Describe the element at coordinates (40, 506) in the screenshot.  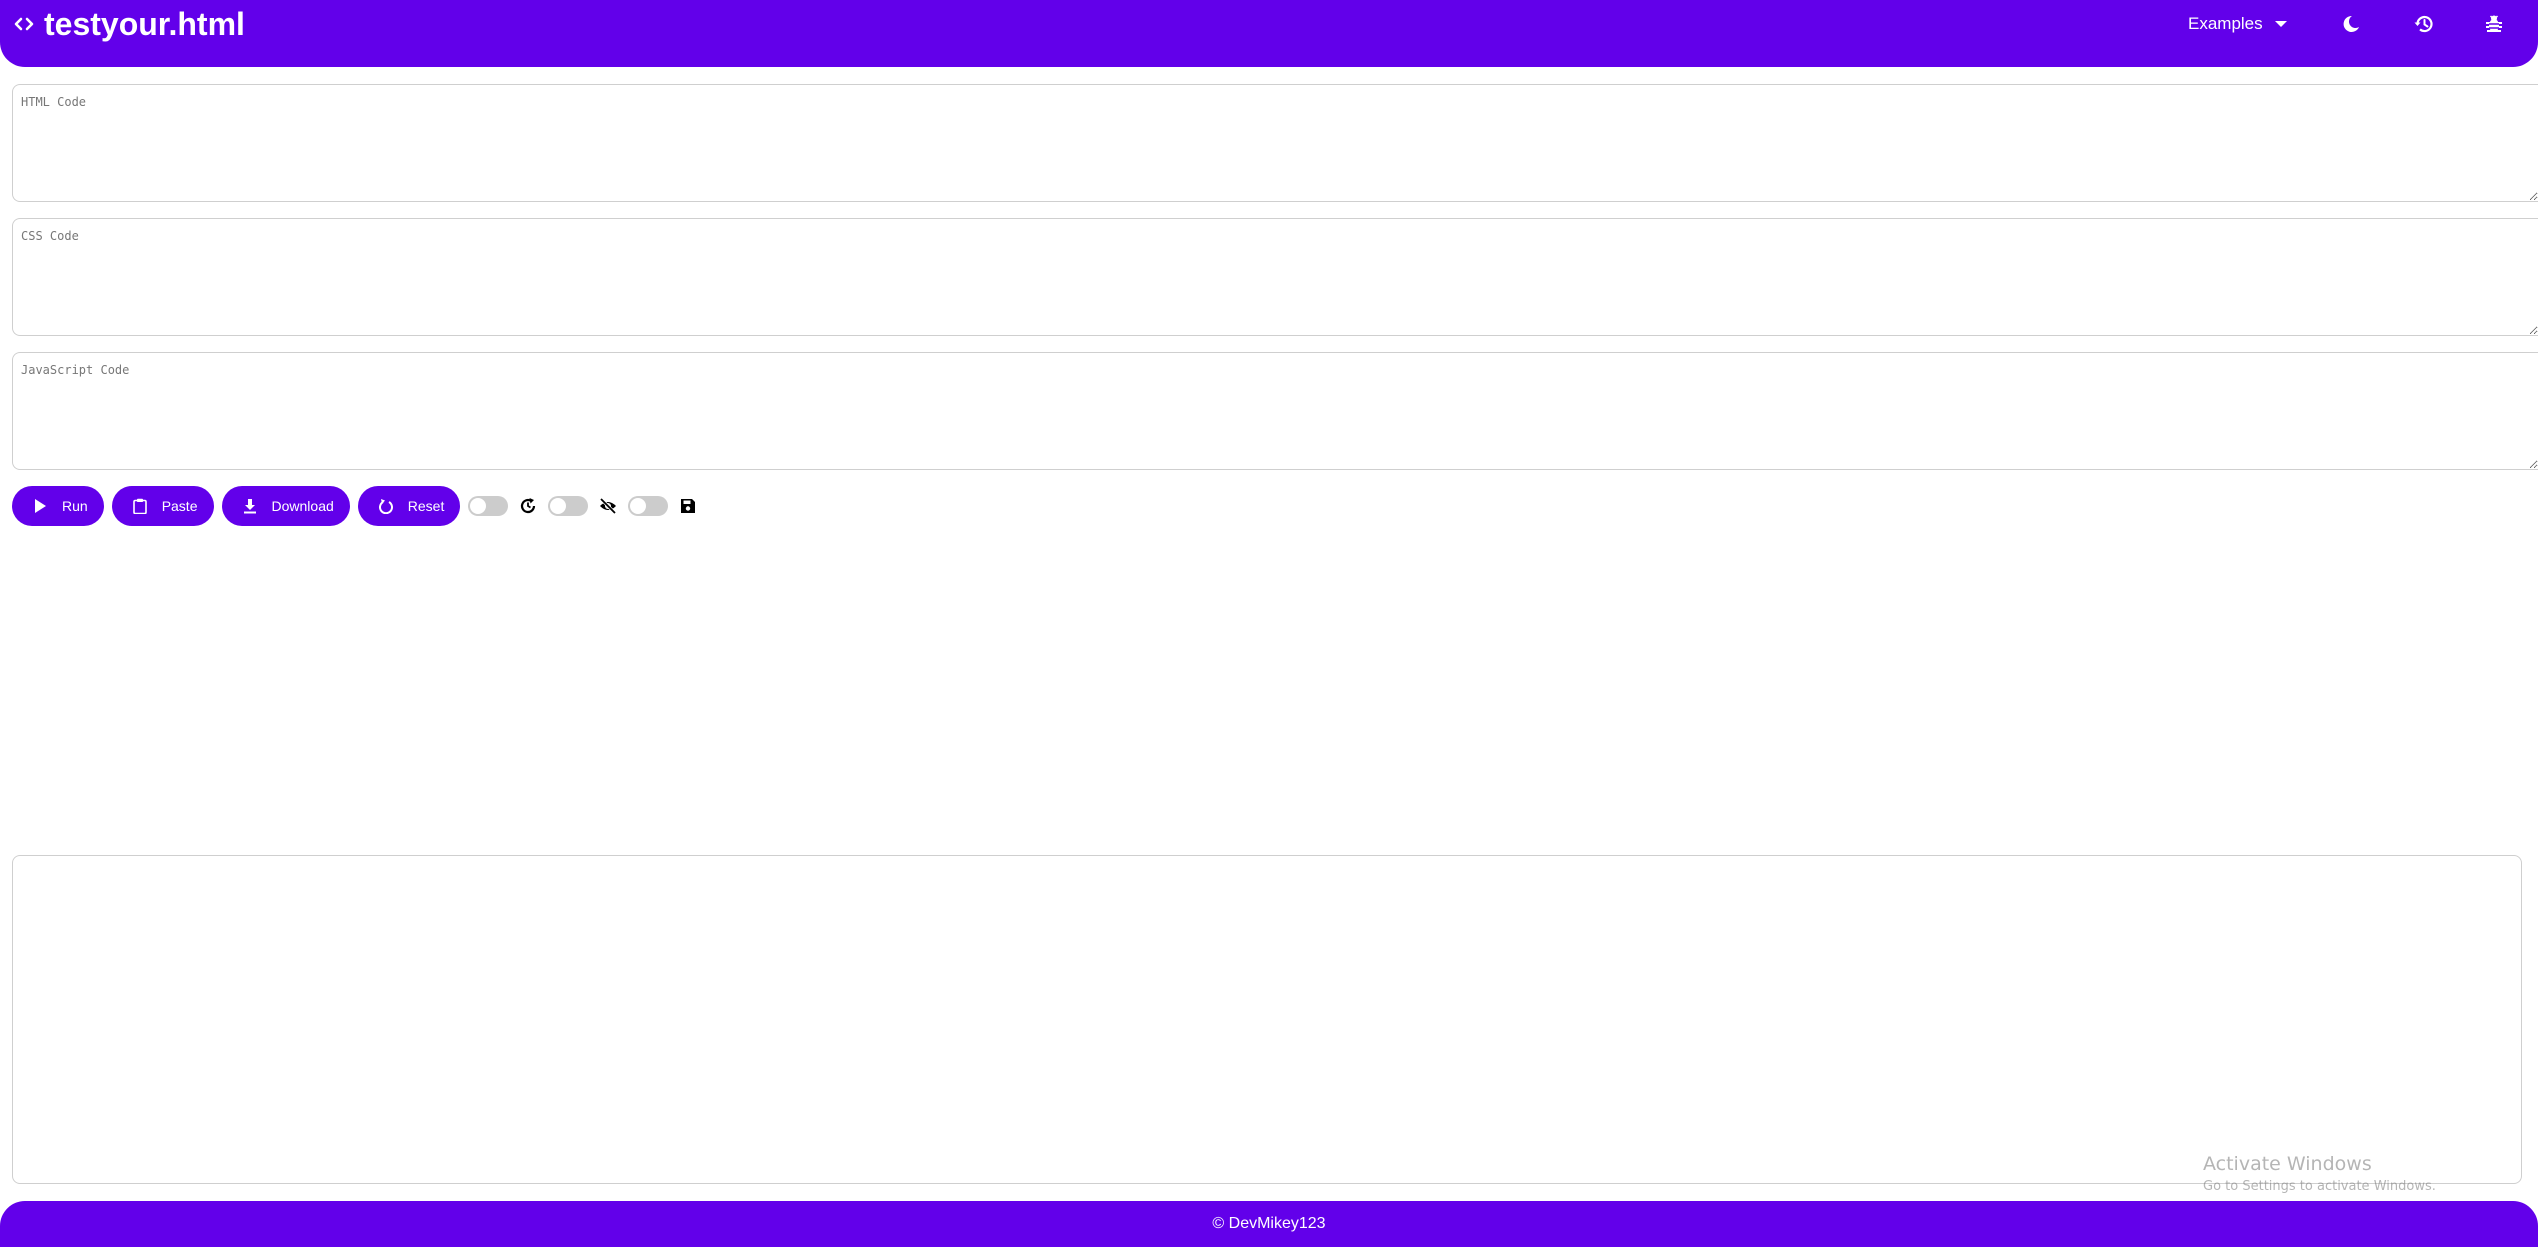
I see `play-icon` at that location.